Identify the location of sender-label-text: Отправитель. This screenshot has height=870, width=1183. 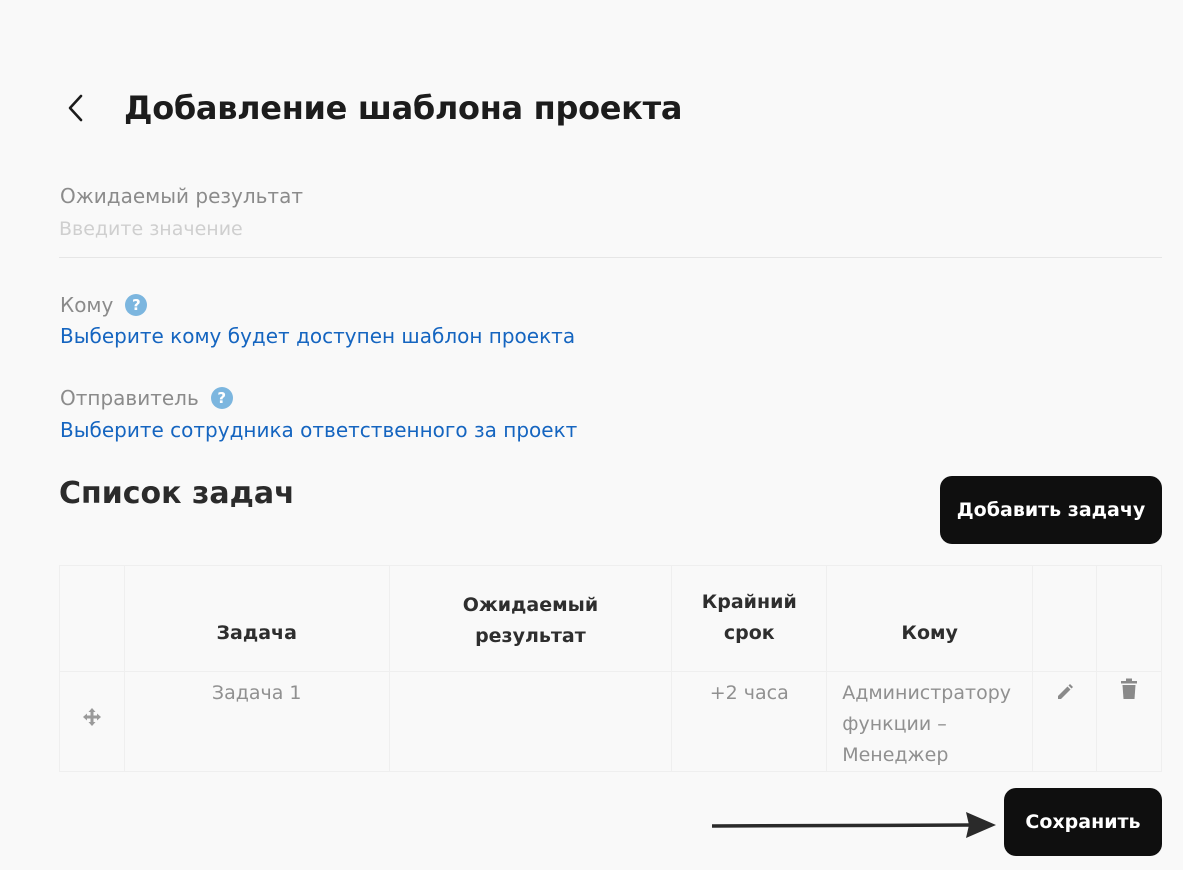
(129, 398).